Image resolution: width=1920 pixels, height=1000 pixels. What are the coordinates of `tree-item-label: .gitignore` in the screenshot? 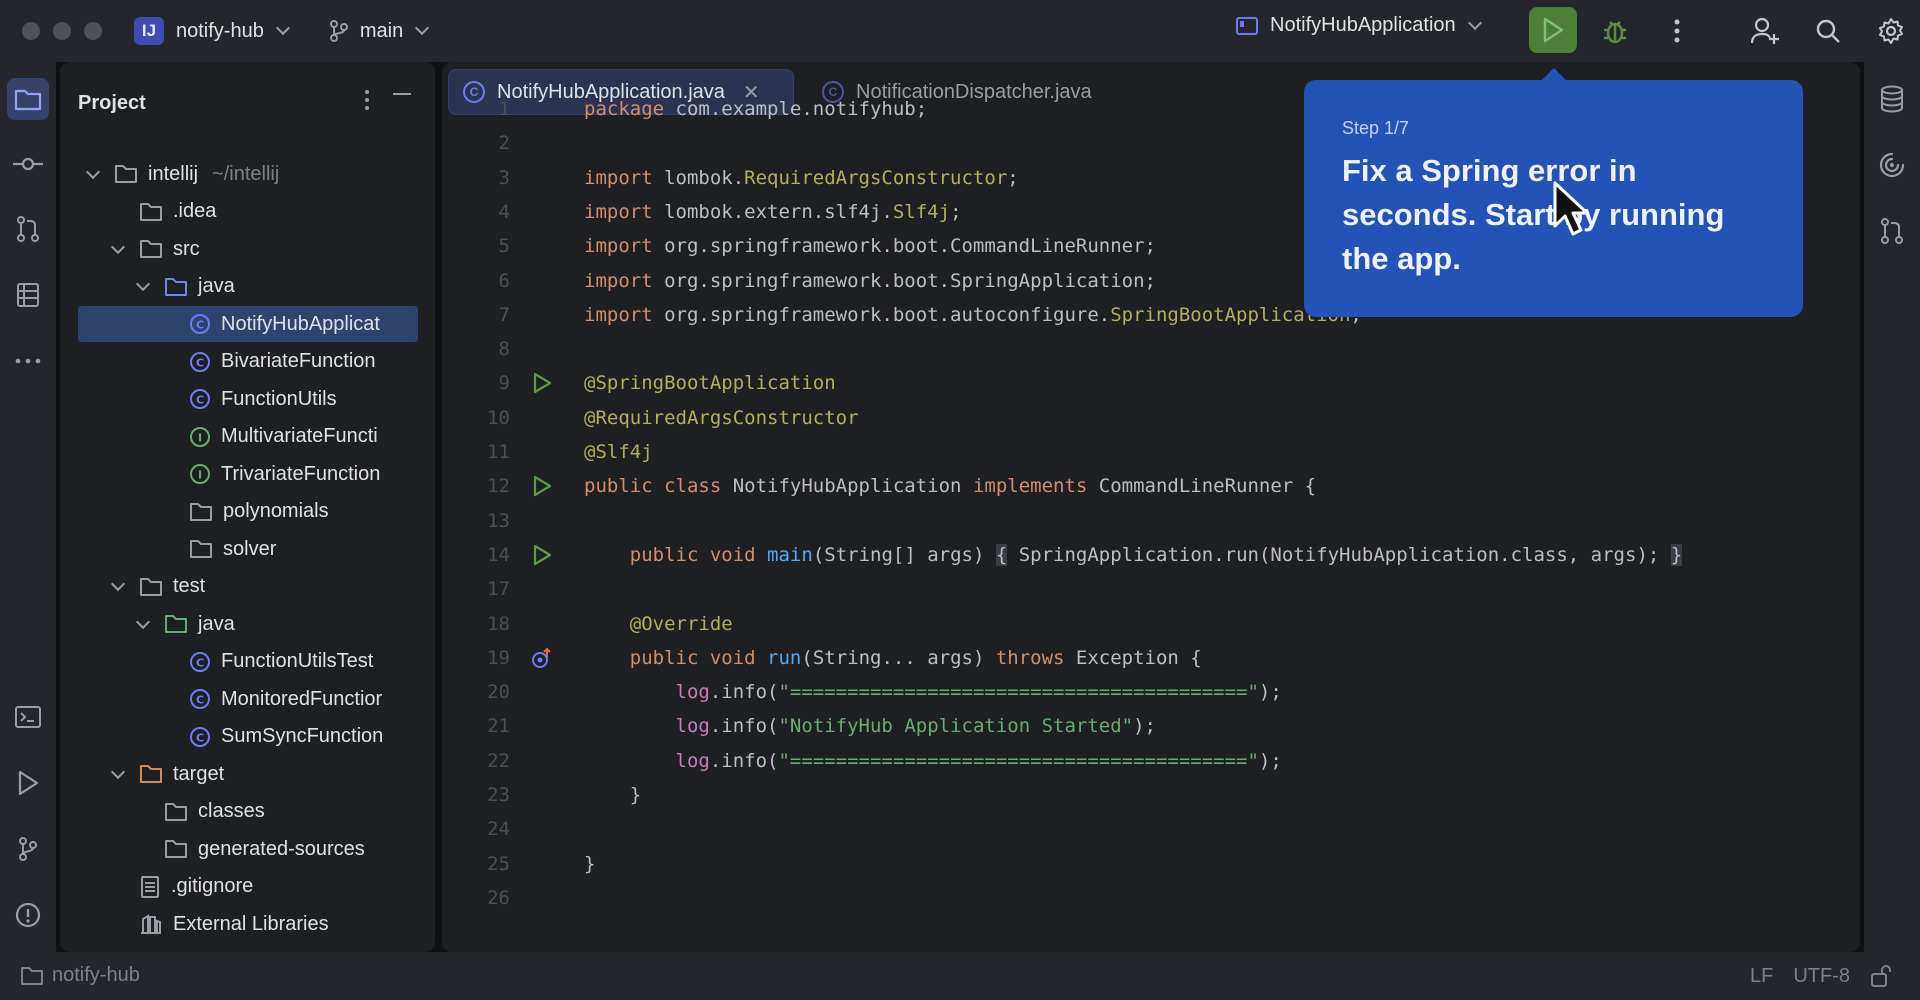 It's located at (212, 886).